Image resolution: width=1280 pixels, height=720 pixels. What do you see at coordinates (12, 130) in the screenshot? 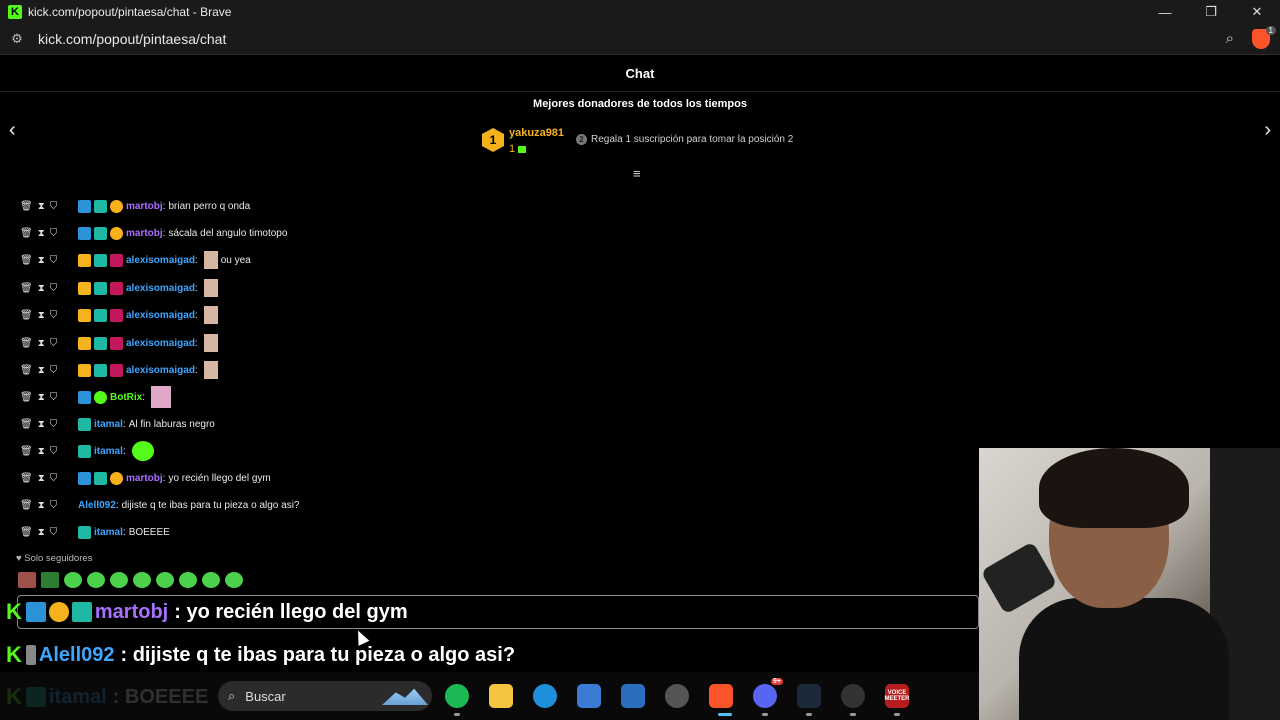
I see `chevron-left-icon: ‹` at bounding box center [12, 130].